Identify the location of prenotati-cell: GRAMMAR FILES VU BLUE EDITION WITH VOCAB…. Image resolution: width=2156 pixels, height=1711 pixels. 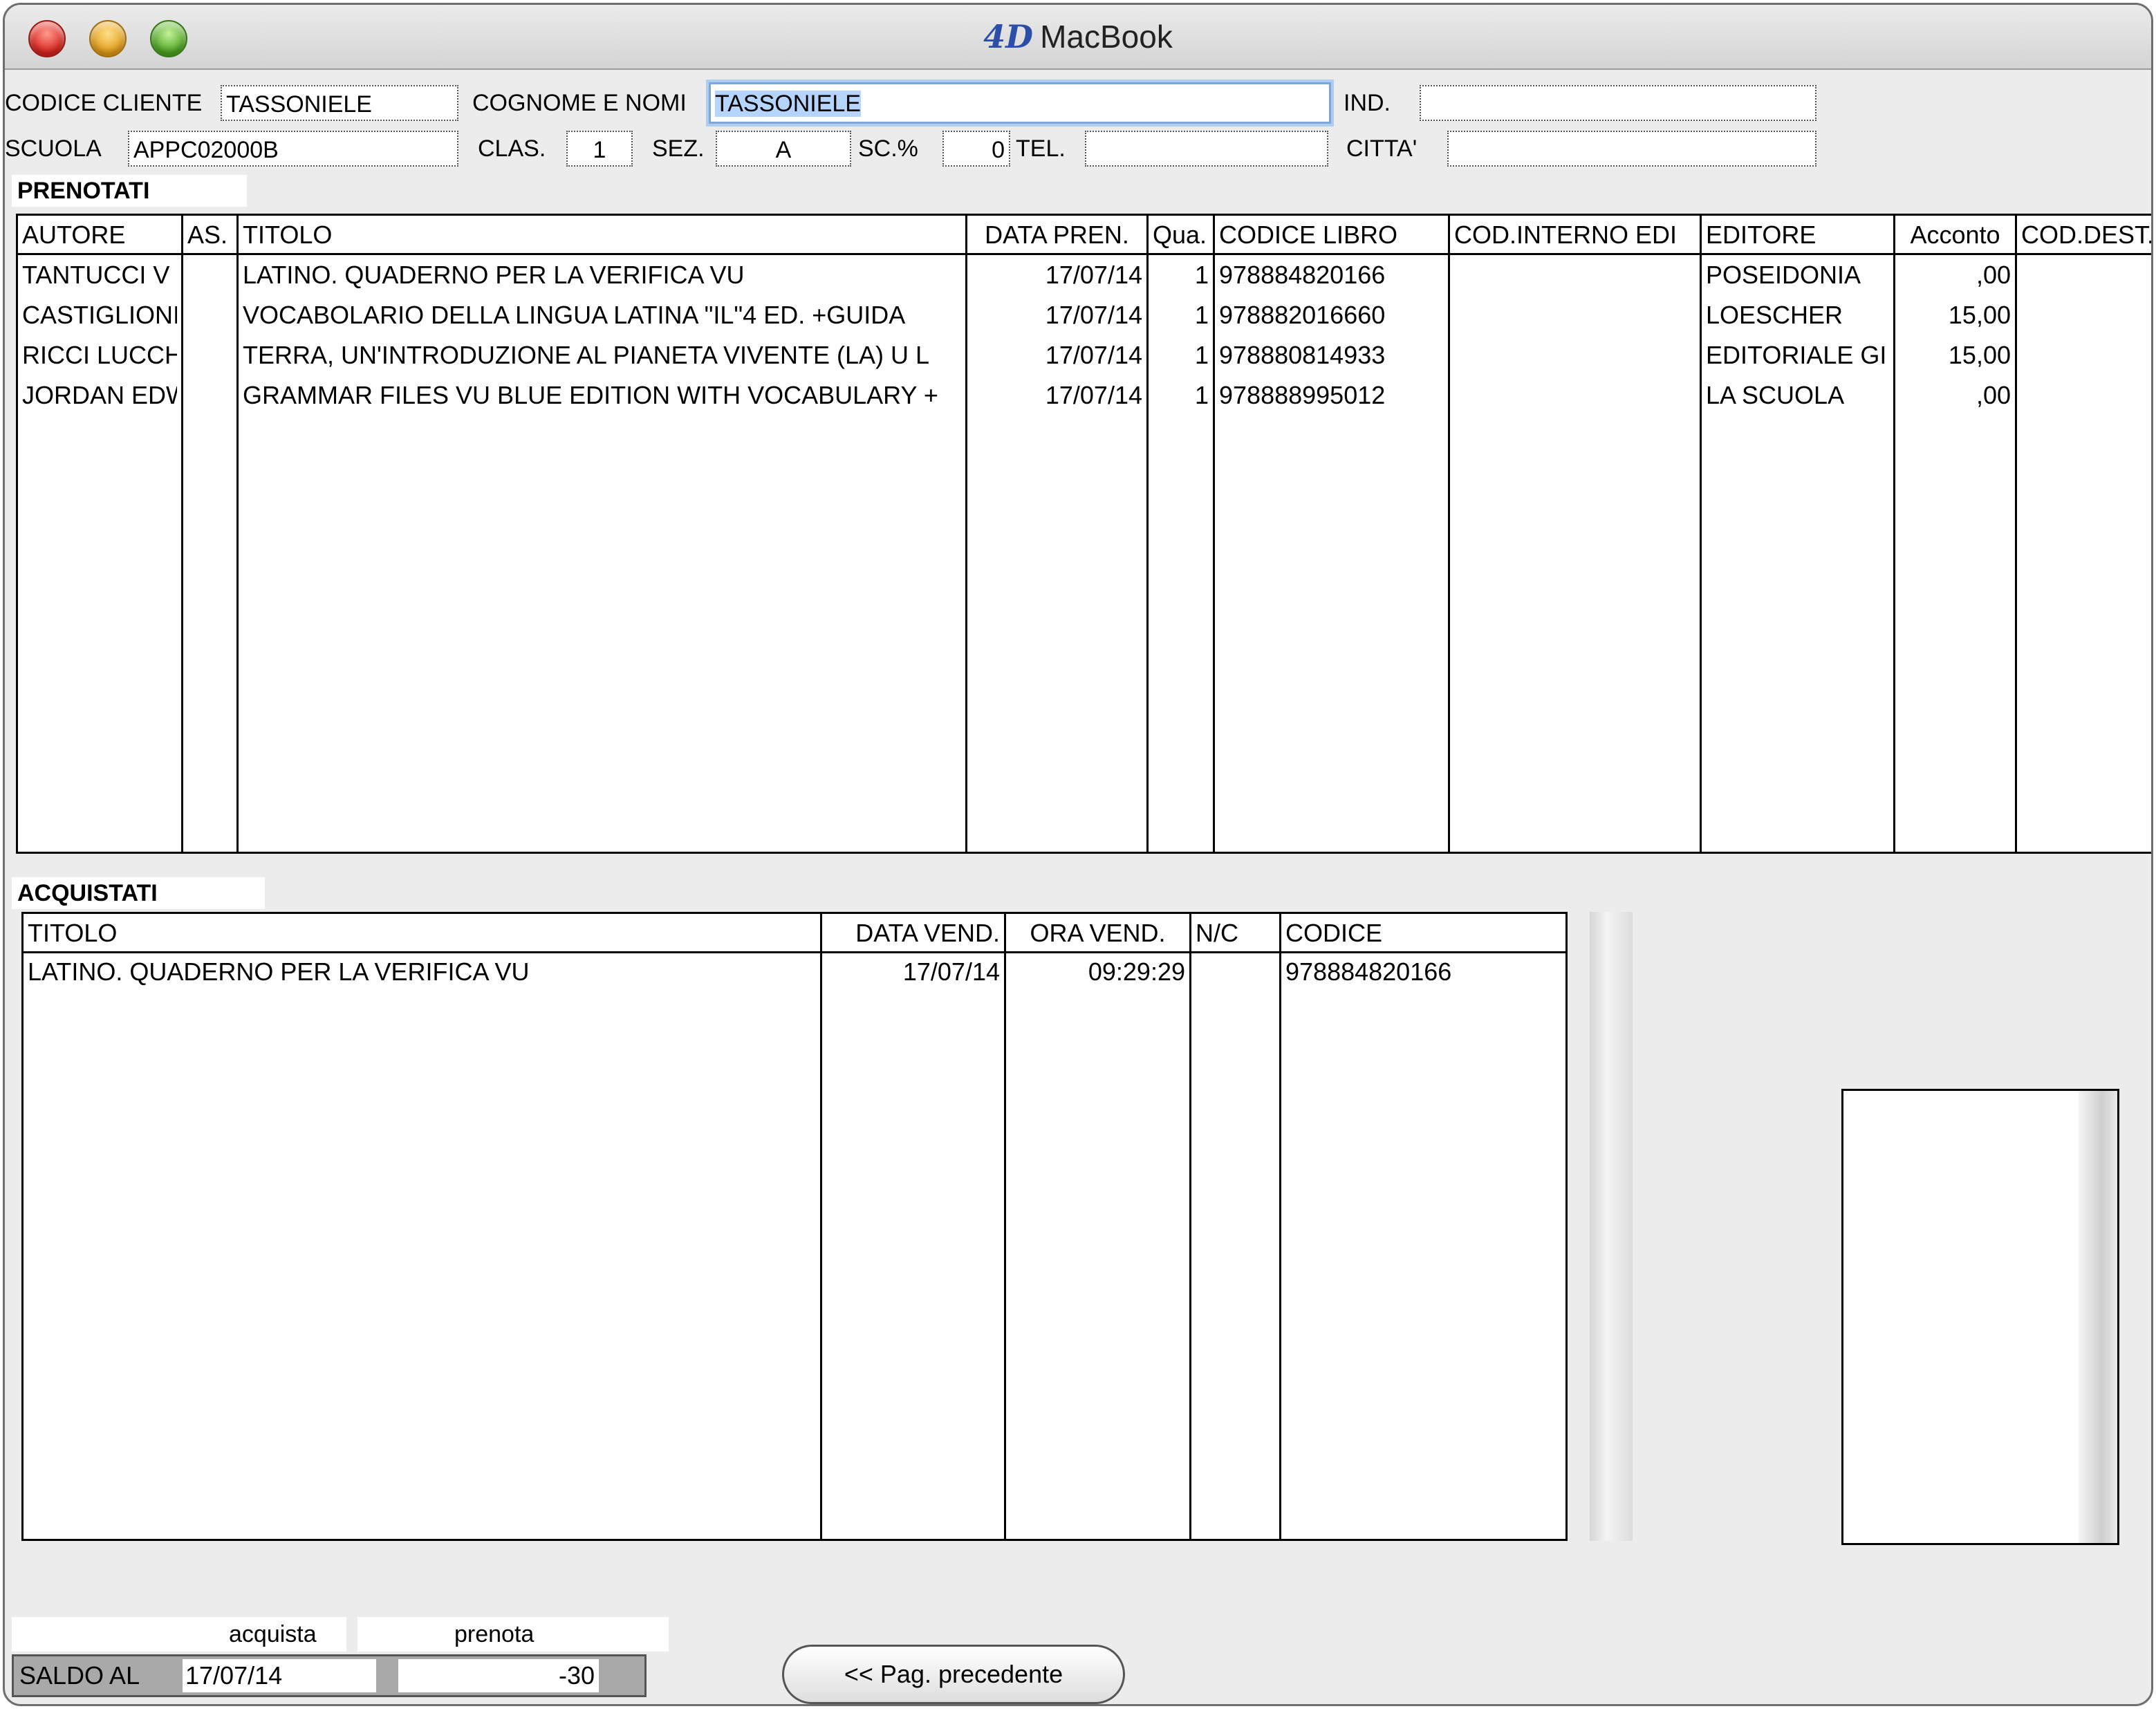
(602, 395).